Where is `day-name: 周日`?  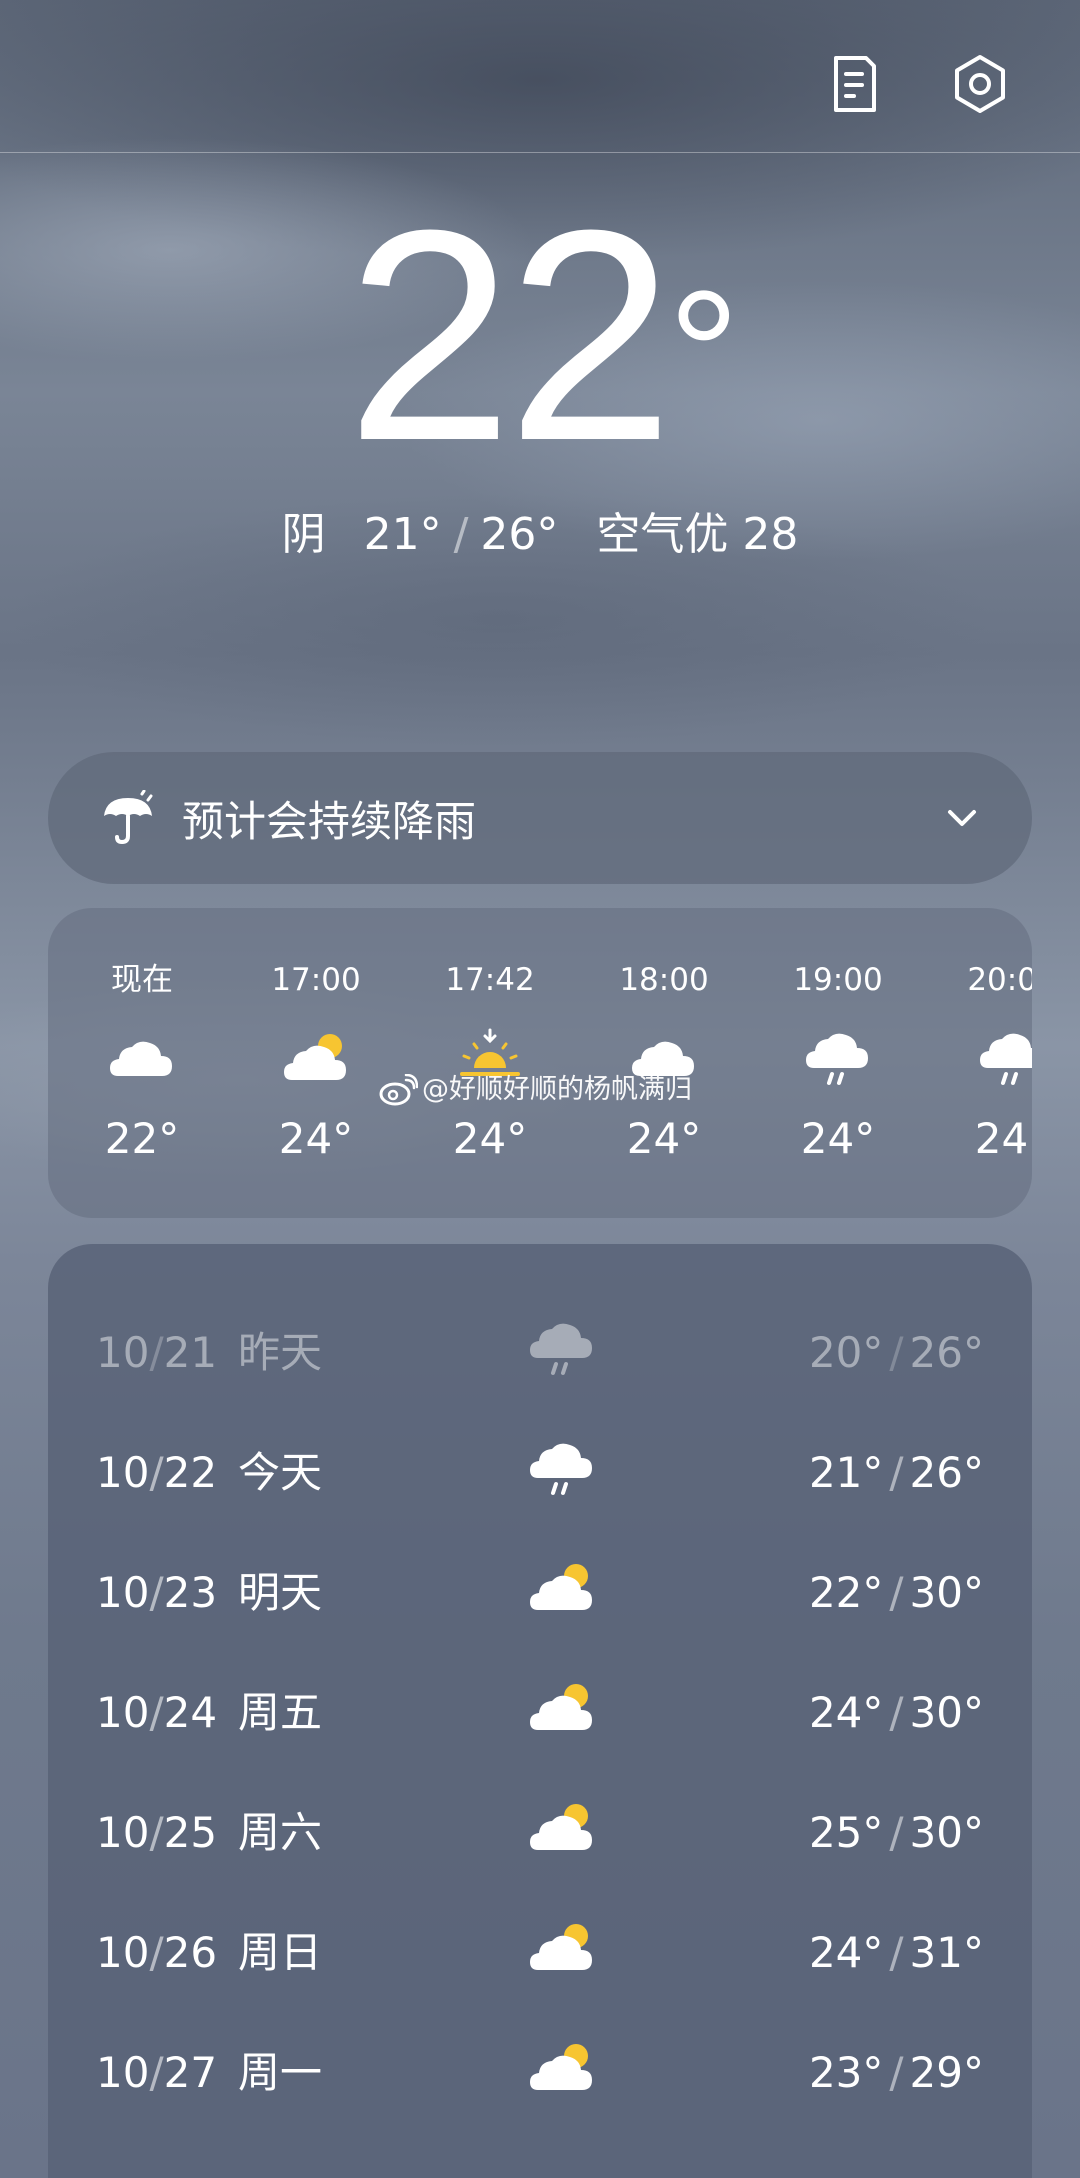 day-name: 周日 is located at coordinates (280, 1952).